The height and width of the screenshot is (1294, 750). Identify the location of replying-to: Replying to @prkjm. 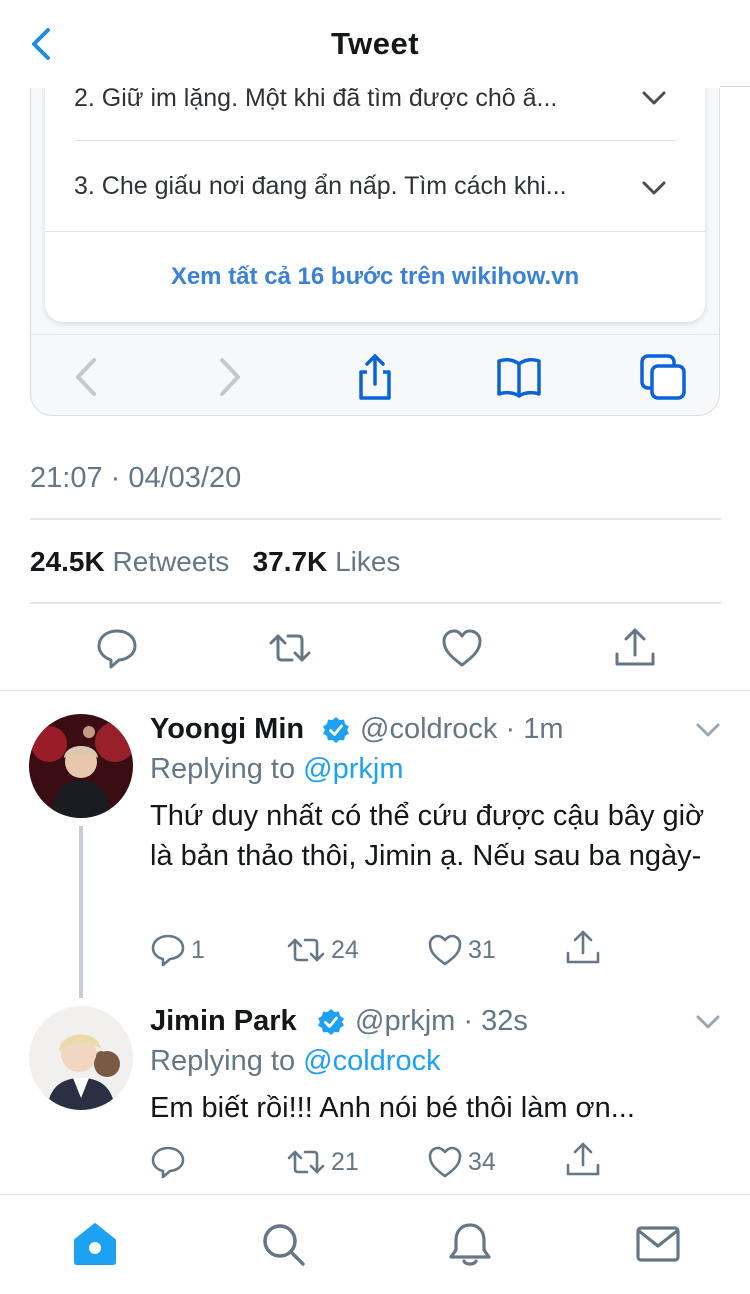
(276, 769).